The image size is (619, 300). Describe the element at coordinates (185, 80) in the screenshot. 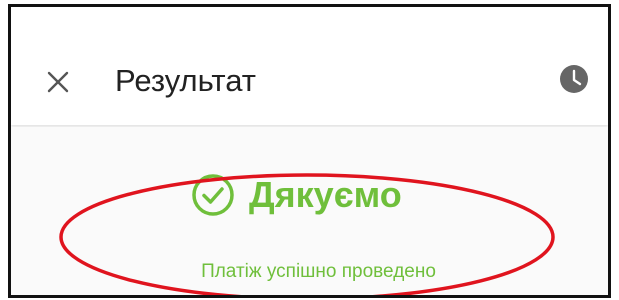

I see `page-title: Результат` at that location.